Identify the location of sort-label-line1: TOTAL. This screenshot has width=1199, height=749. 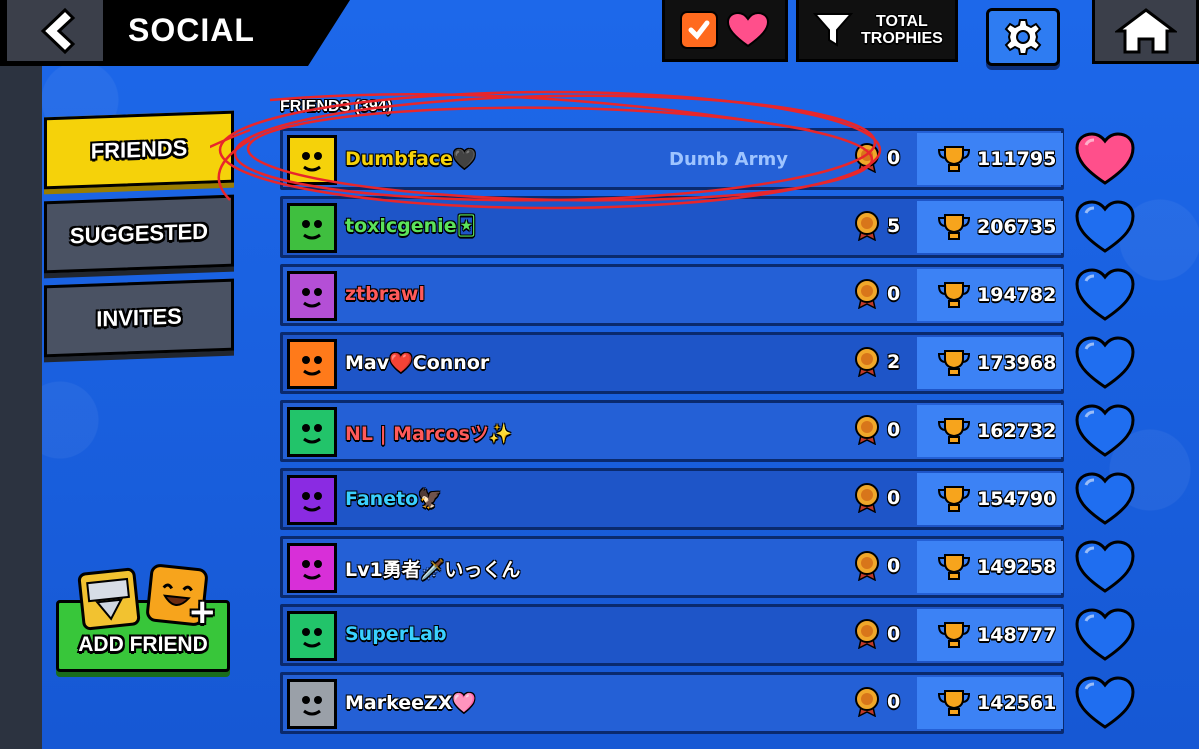
(901, 21).